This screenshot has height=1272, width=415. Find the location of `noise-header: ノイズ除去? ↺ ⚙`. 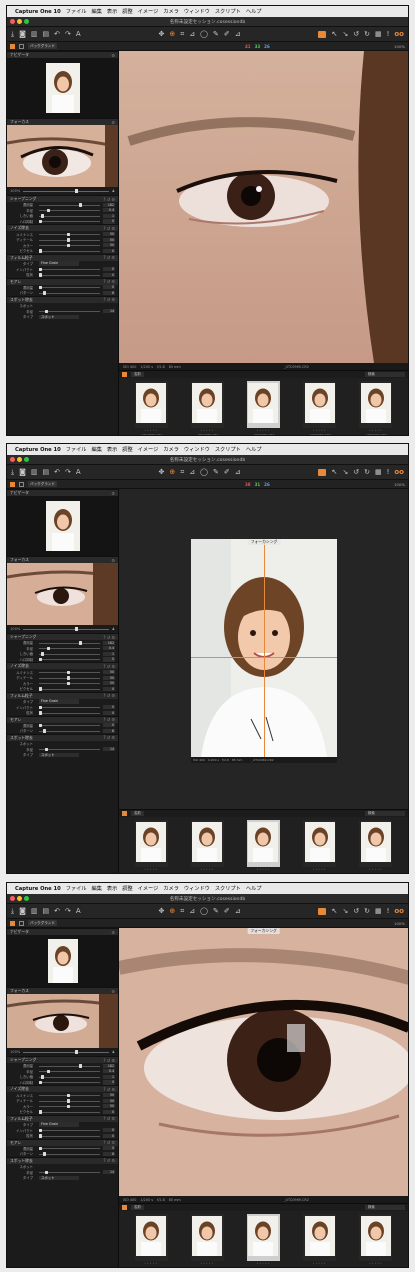

noise-header: ノイズ除去? ↺ ⚙ is located at coordinates (62, 666).